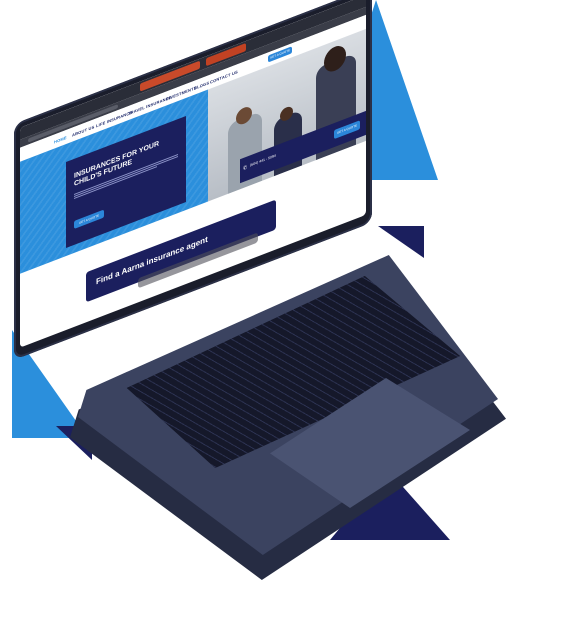 This screenshot has height=623, width=582. What do you see at coordinates (401, 242) in the screenshot?
I see `triangle-navy-right` at bounding box center [401, 242].